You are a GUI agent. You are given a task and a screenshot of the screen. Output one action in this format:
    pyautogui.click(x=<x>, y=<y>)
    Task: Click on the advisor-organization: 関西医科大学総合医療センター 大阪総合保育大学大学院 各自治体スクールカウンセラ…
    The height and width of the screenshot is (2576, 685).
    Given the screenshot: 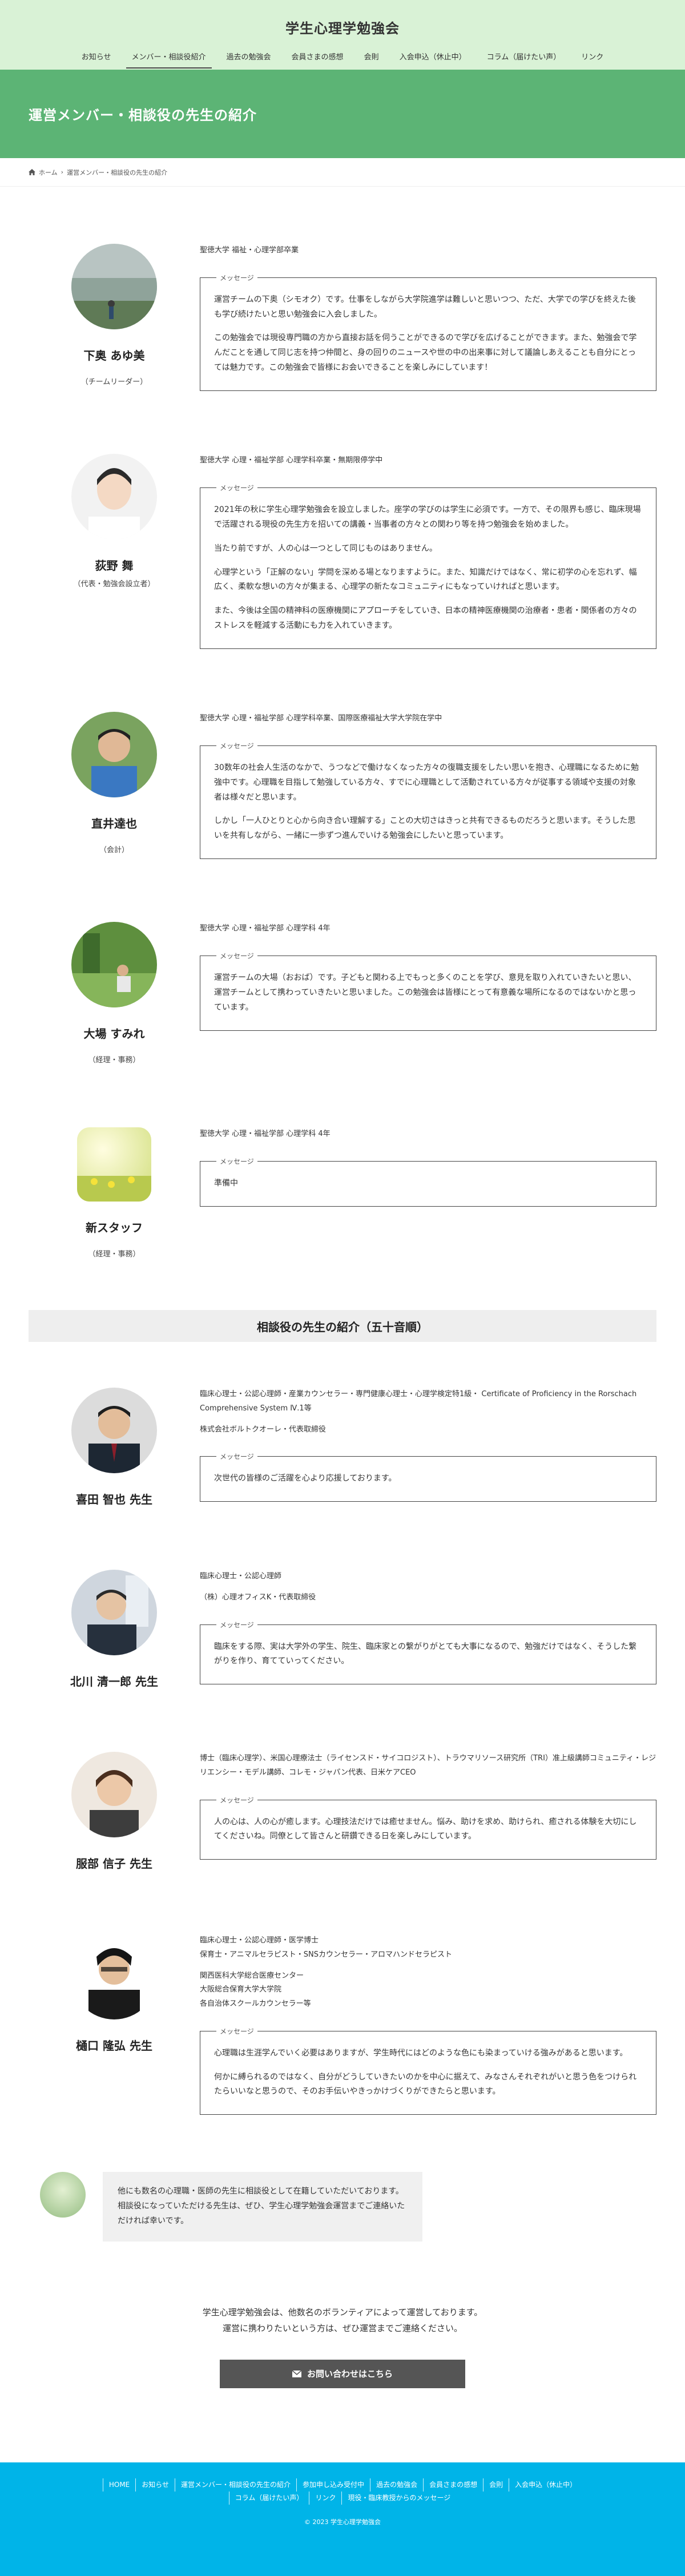 What is the action you would take?
    pyautogui.click(x=255, y=1990)
    